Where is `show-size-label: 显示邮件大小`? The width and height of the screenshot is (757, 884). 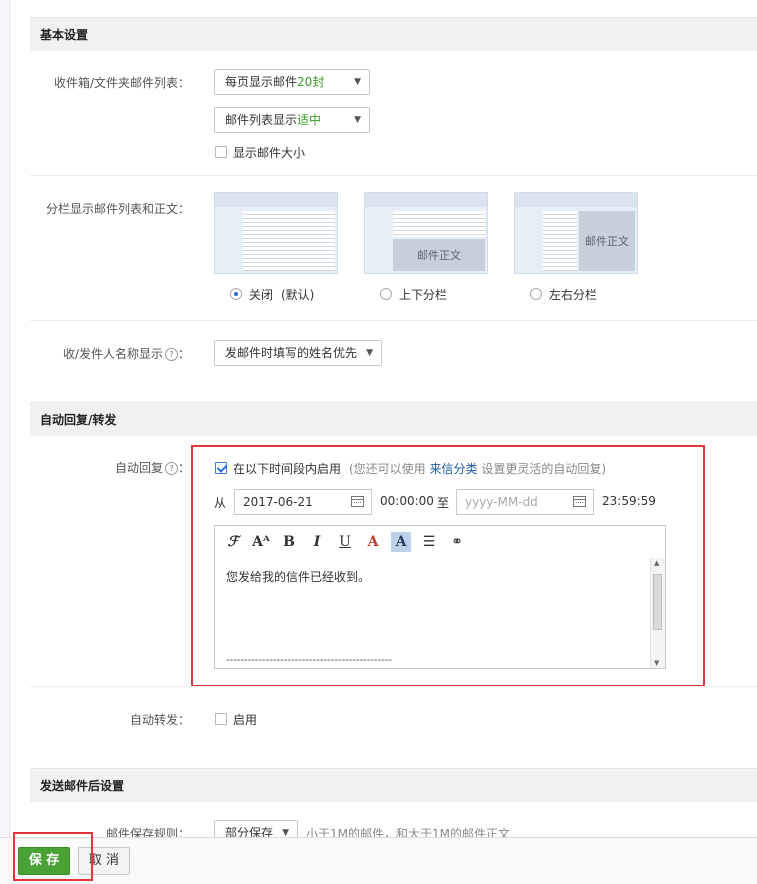 show-size-label: 显示邮件大小 is located at coordinates (269, 153).